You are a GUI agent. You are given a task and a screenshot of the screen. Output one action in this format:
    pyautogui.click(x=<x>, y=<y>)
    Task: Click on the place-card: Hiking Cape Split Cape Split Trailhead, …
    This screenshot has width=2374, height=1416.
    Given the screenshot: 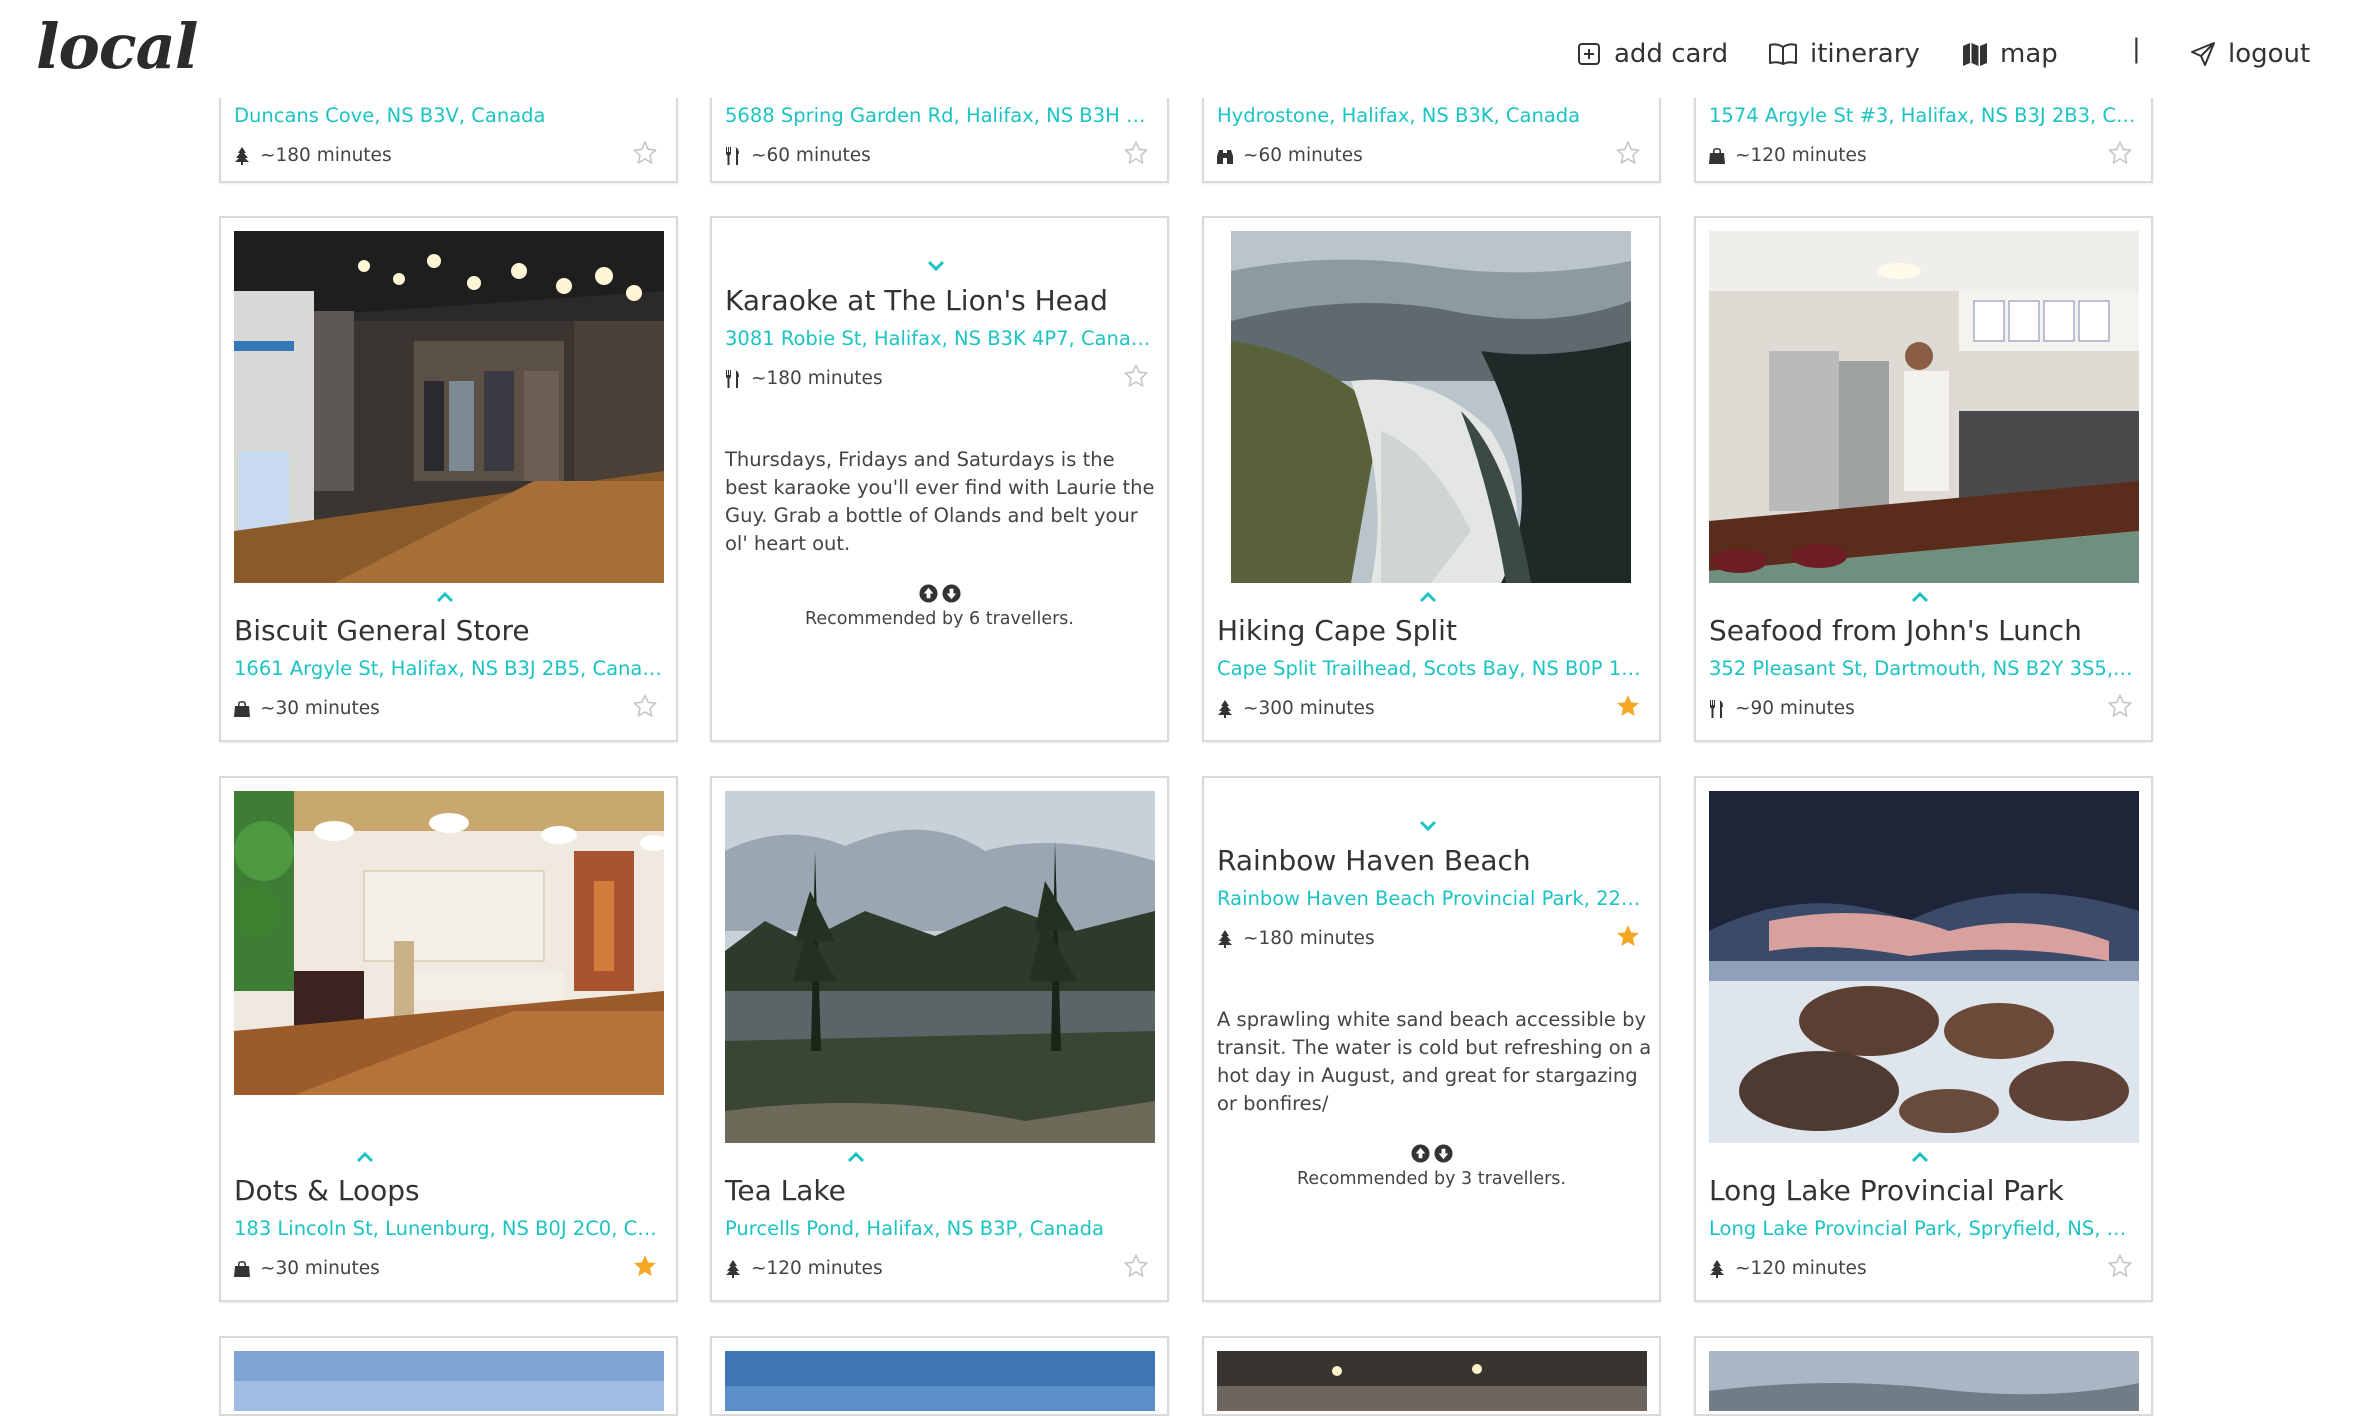 What is the action you would take?
    pyautogui.click(x=1431, y=479)
    